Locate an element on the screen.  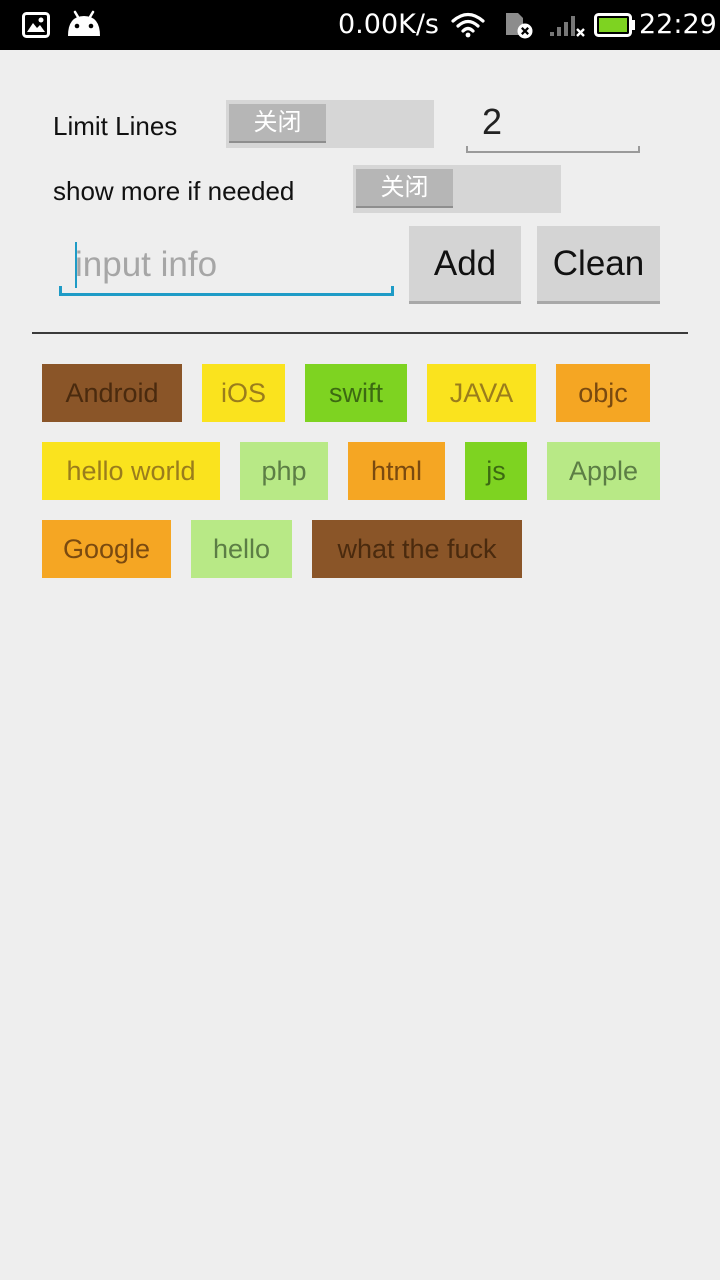
network-speed: 0.00K/s is located at coordinates (388, 24).